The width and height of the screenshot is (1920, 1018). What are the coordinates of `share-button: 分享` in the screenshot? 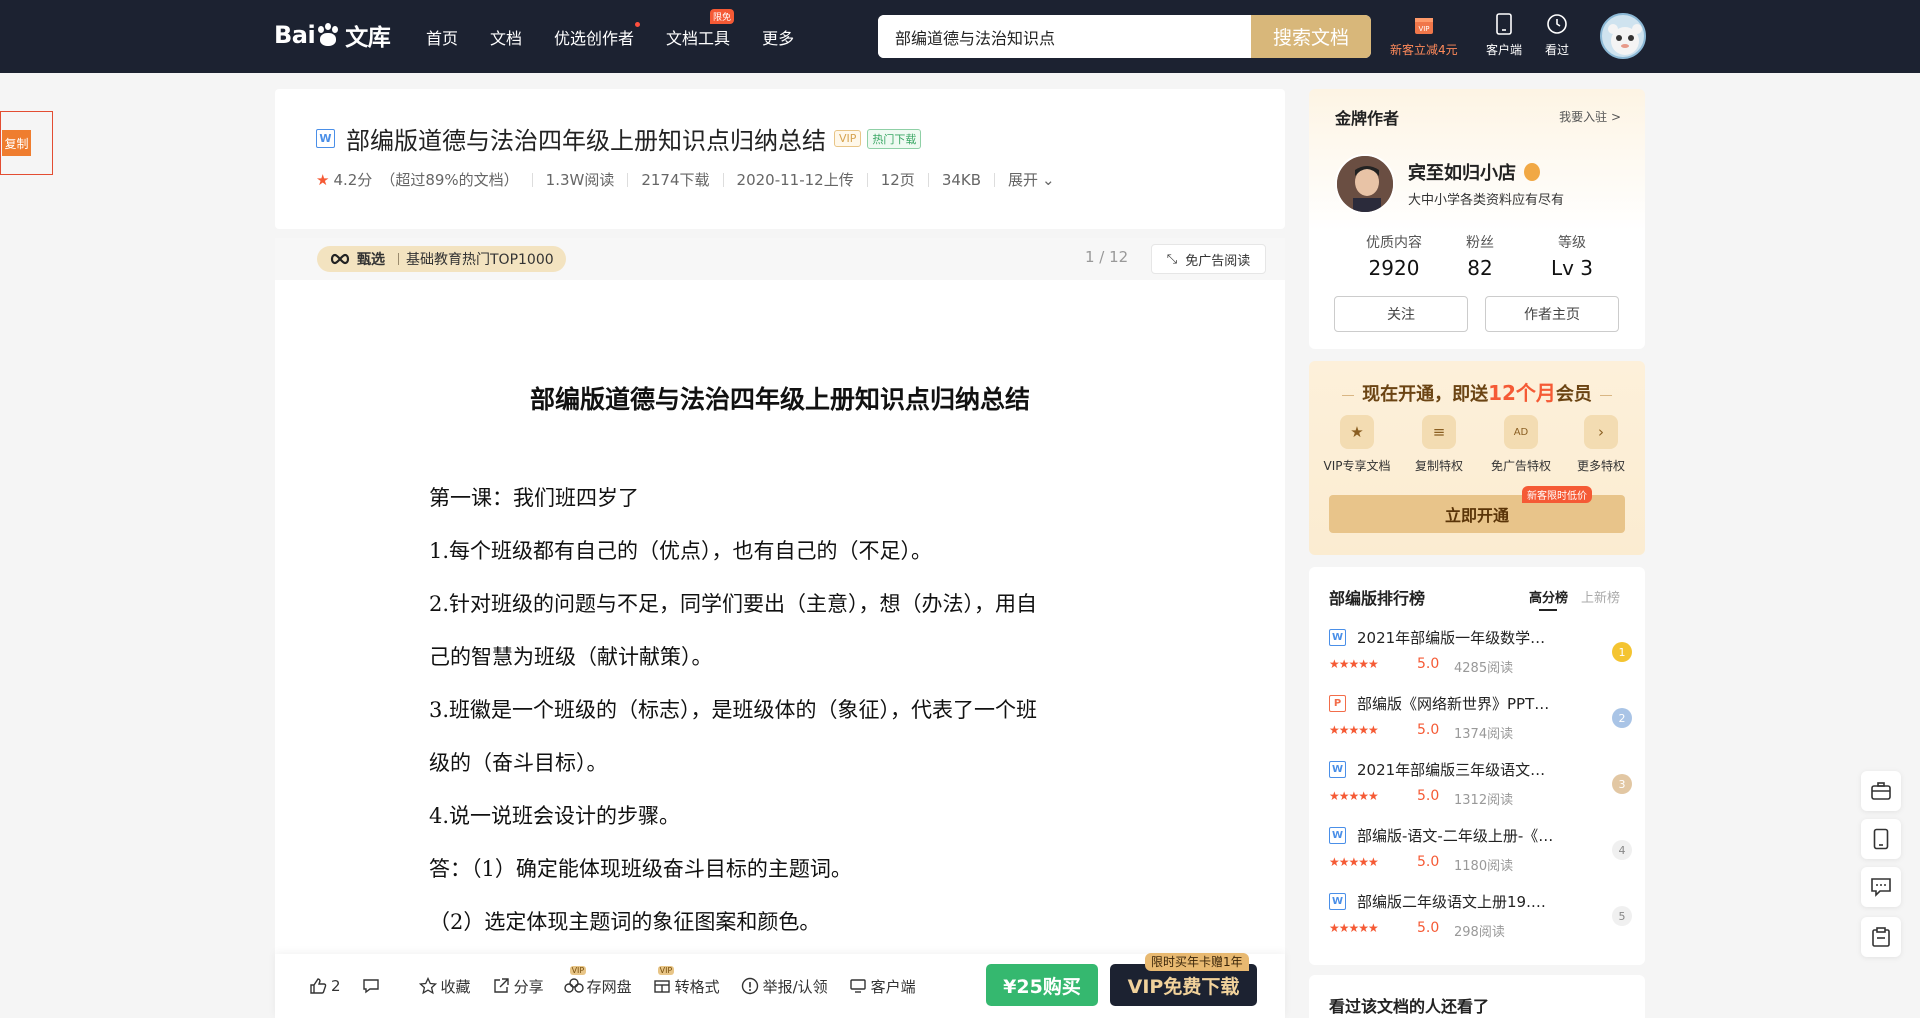 It's located at (517, 986).